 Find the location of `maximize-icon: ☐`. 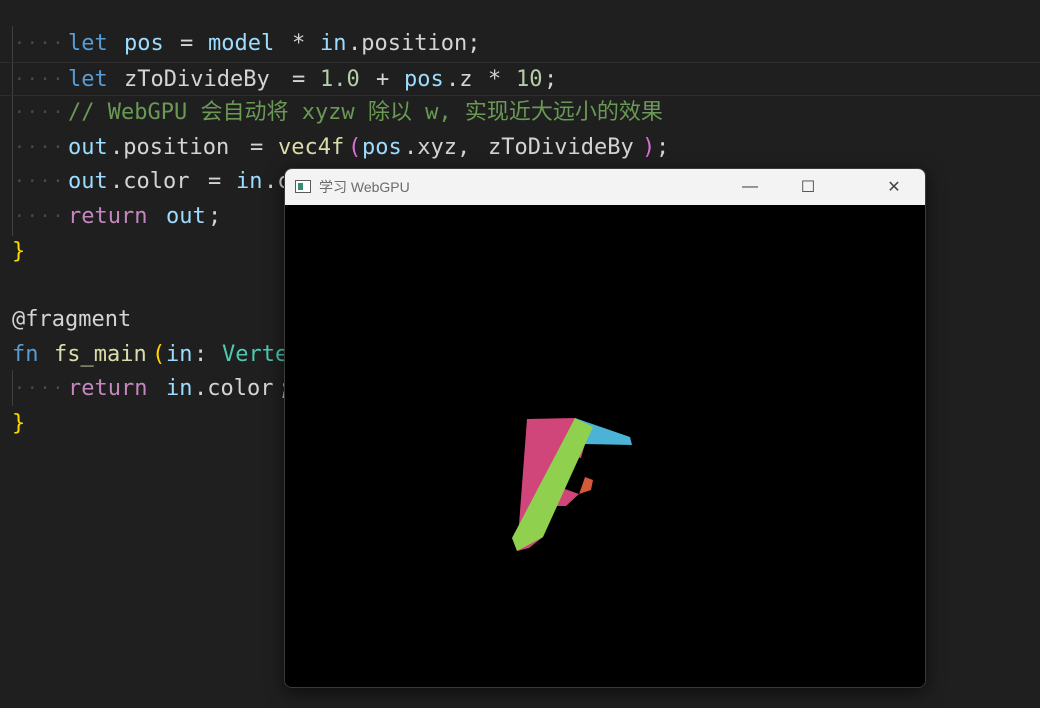

maximize-icon: ☐ is located at coordinates (808, 187).